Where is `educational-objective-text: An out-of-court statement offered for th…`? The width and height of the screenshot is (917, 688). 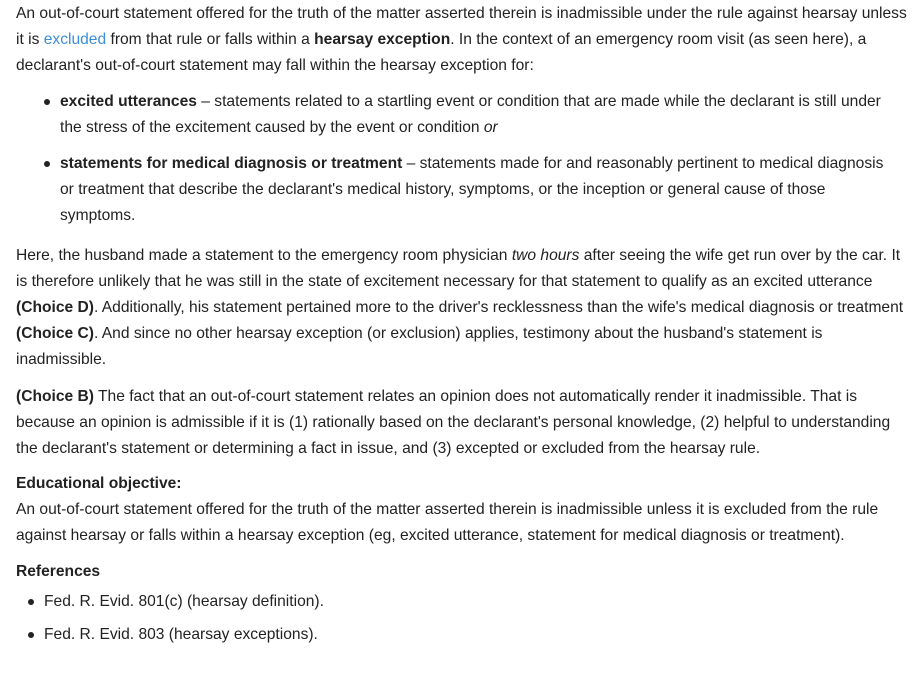 educational-objective-text: An out-of-court statement offered for th… is located at coordinates (447, 522).